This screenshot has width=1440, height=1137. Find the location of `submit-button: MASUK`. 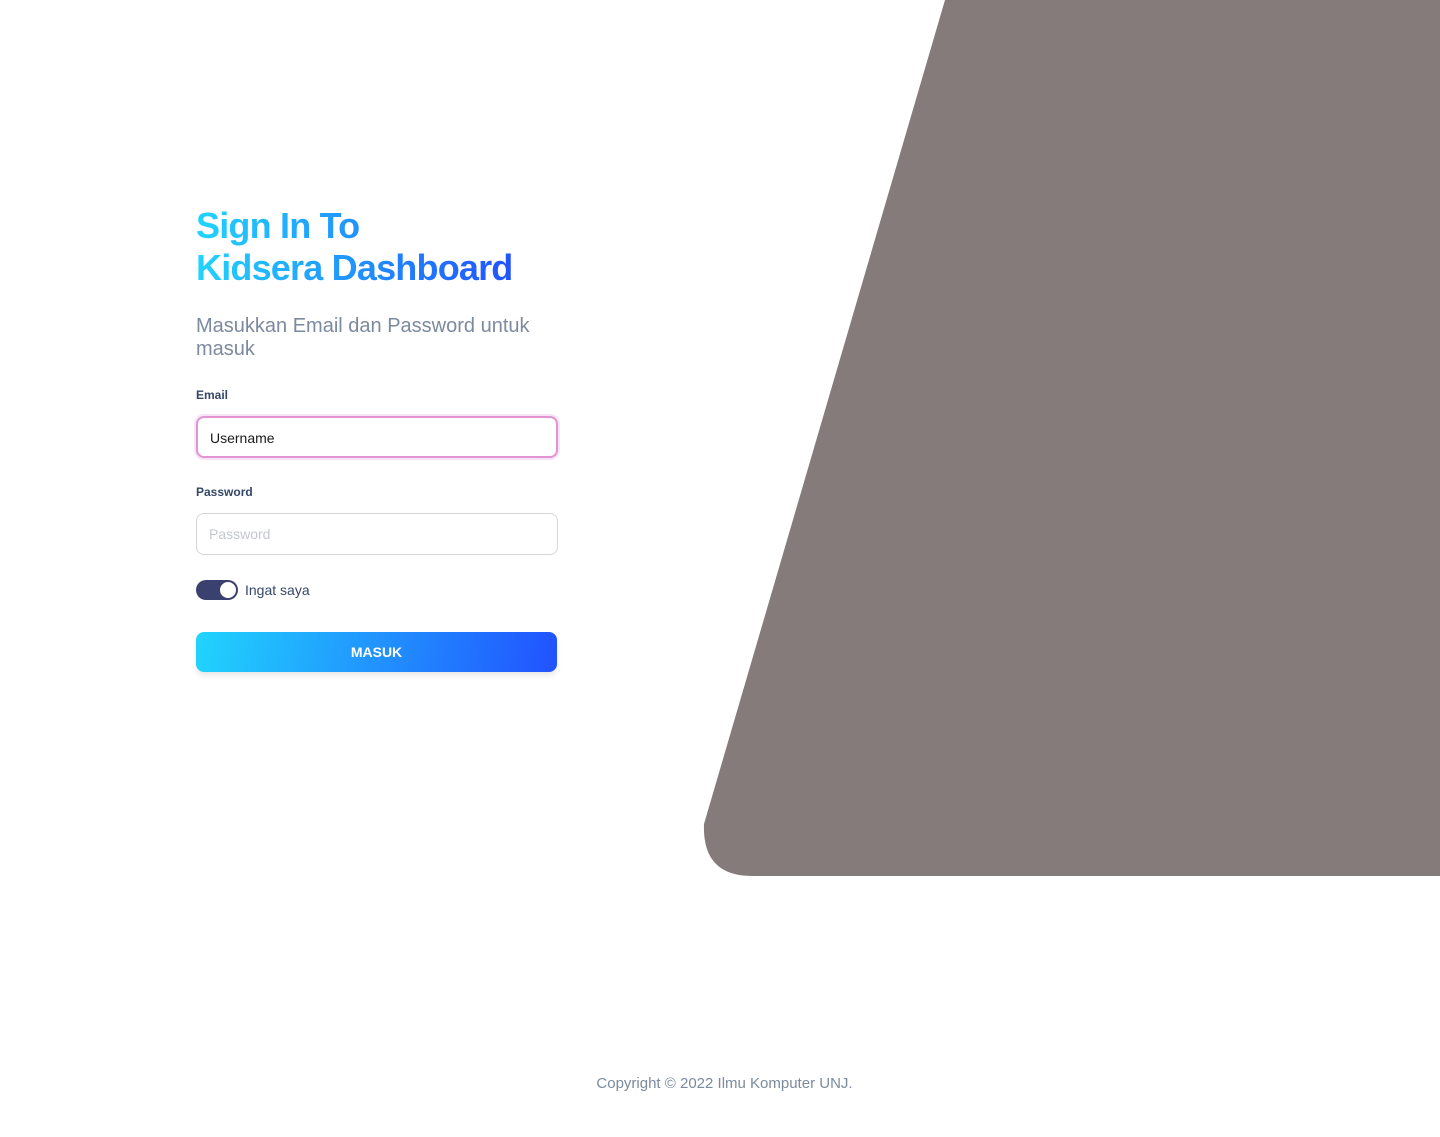

submit-button: MASUK is located at coordinates (376, 652).